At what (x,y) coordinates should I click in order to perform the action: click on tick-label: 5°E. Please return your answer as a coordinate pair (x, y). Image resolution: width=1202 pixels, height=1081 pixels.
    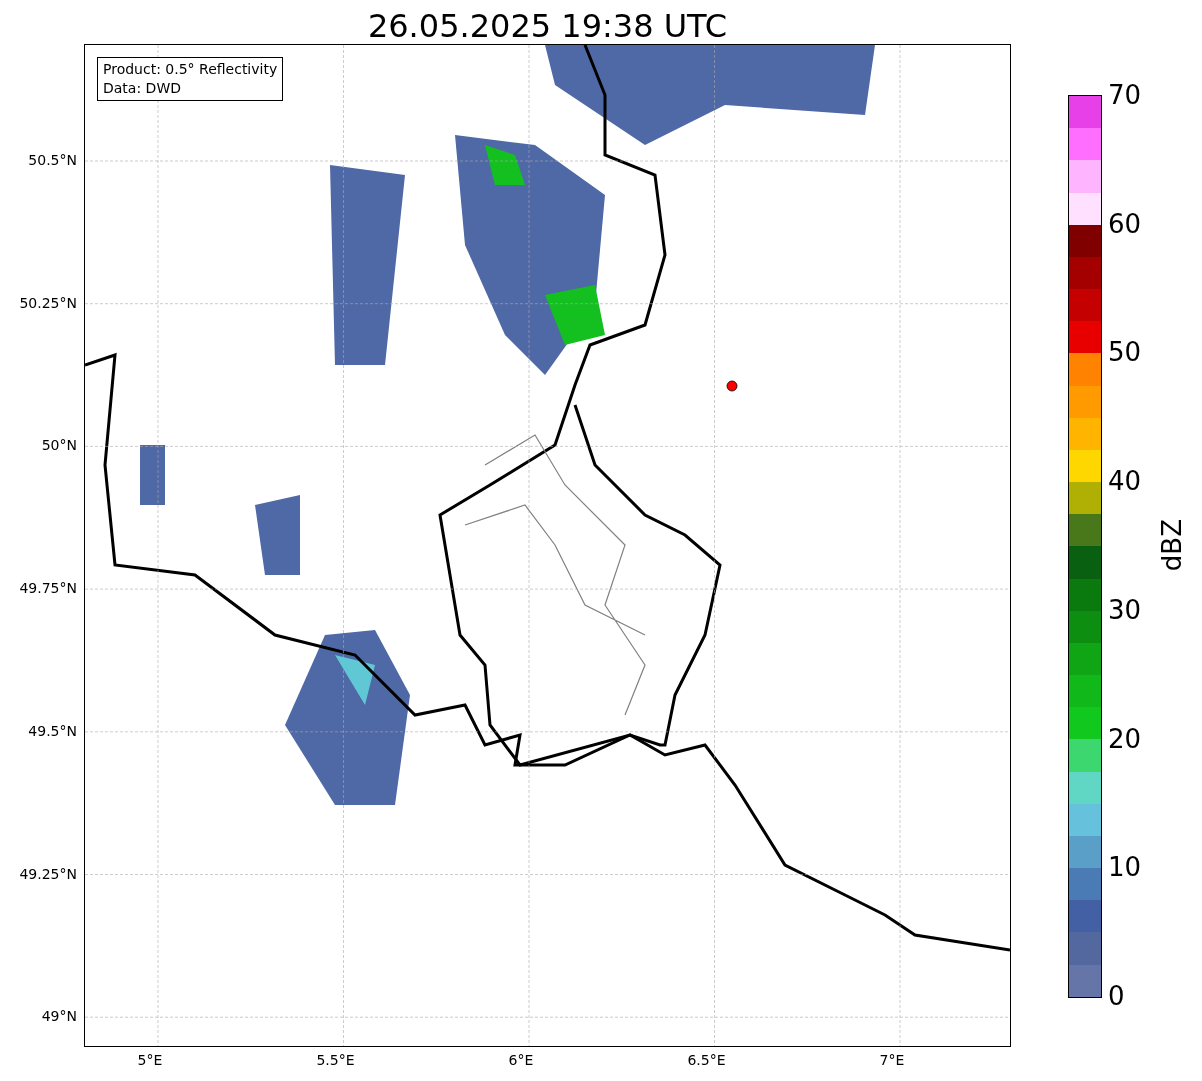
    Looking at the image, I should click on (150, 1060).